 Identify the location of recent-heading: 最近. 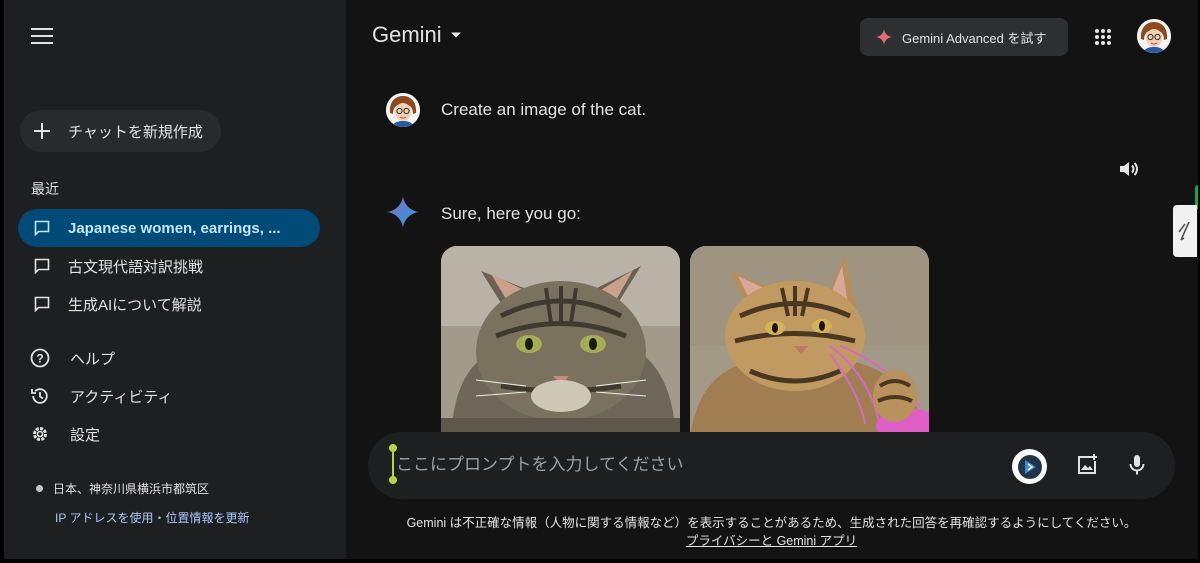
(45, 189).